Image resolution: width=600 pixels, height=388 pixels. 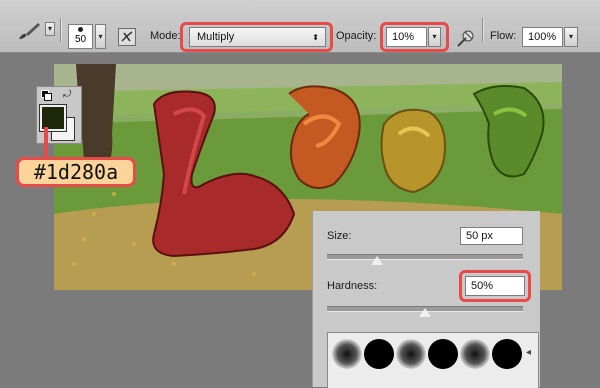 What do you see at coordinates (528, 352) in the screenshot?
I see `brush-tip-scroll-icon: ◂` at bounding box center [528, 352].